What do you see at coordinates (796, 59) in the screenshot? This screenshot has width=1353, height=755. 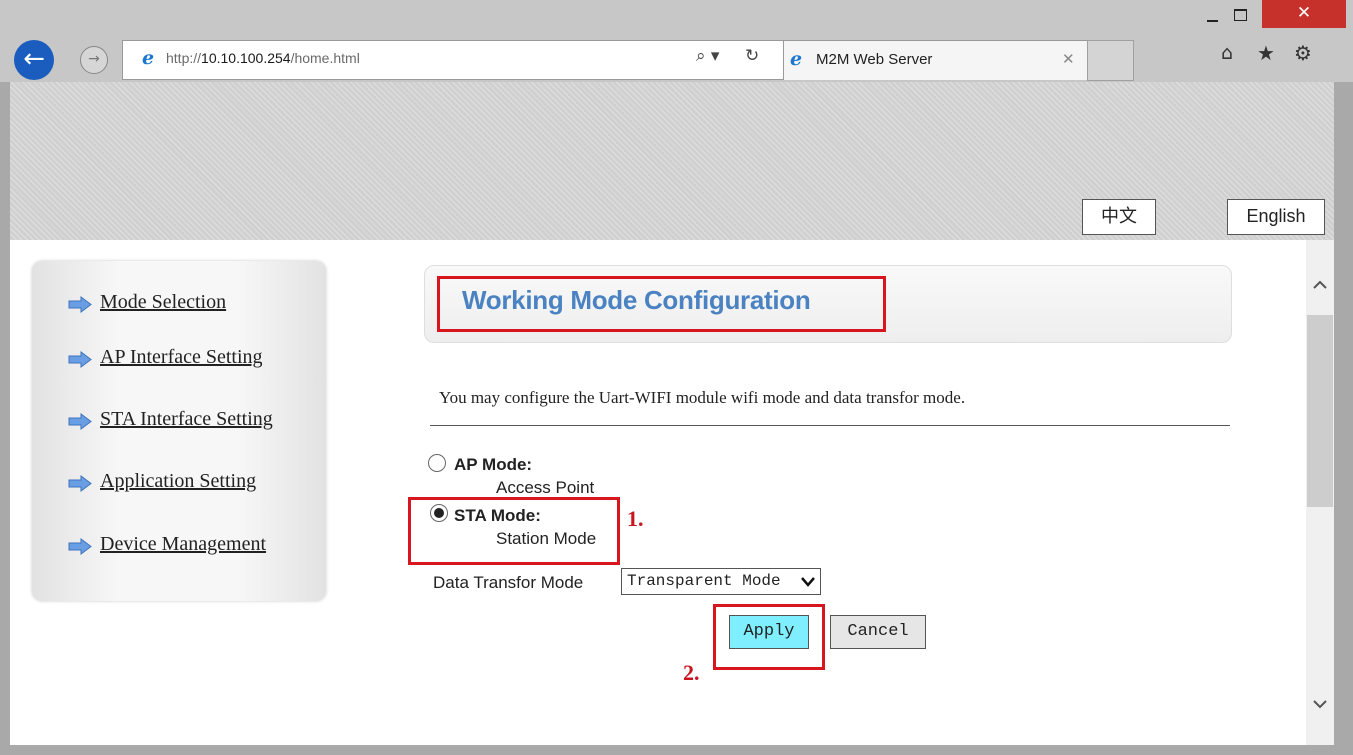 I see `ie-tab-icon: e` at bounding box center [796, 59].